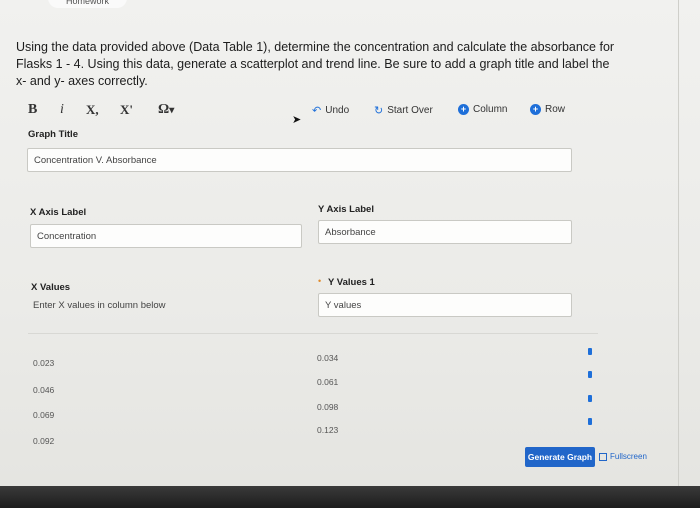  Describe the element at coordinates (327, 430) in the screenshot. I see `y-value-cell: 0.123` at that location.